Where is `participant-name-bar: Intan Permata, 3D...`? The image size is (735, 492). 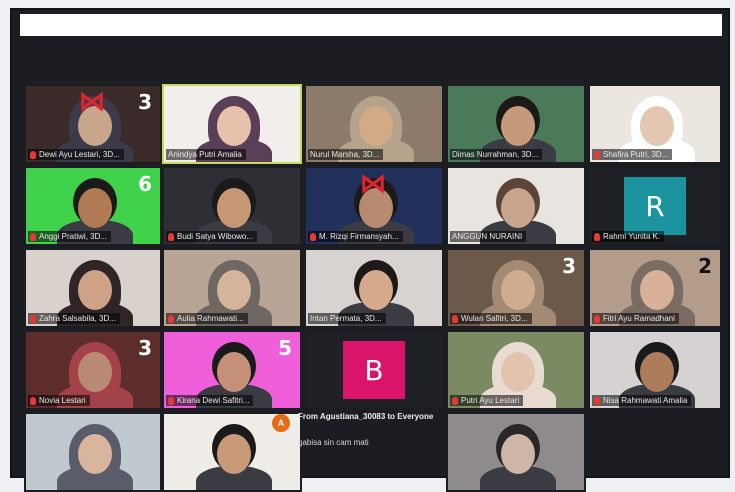
participant-name-bar: Intan Permata, 3D... is located at coordinates (347, 318).